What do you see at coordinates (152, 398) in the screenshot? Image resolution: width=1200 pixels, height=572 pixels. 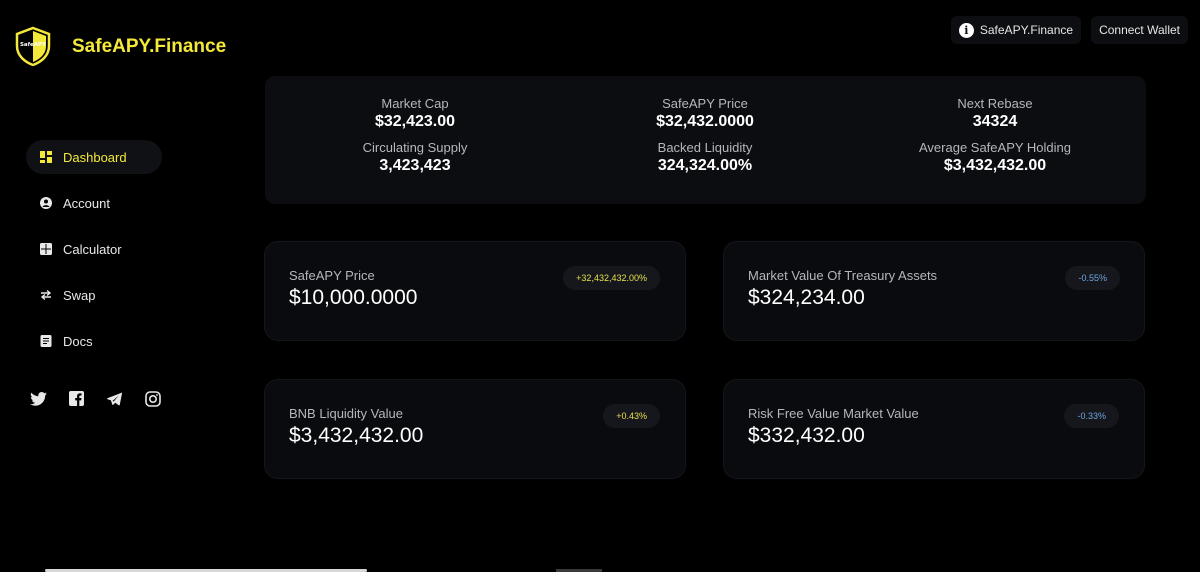 I see `instagram-icon` at bounding box center [152, 398].